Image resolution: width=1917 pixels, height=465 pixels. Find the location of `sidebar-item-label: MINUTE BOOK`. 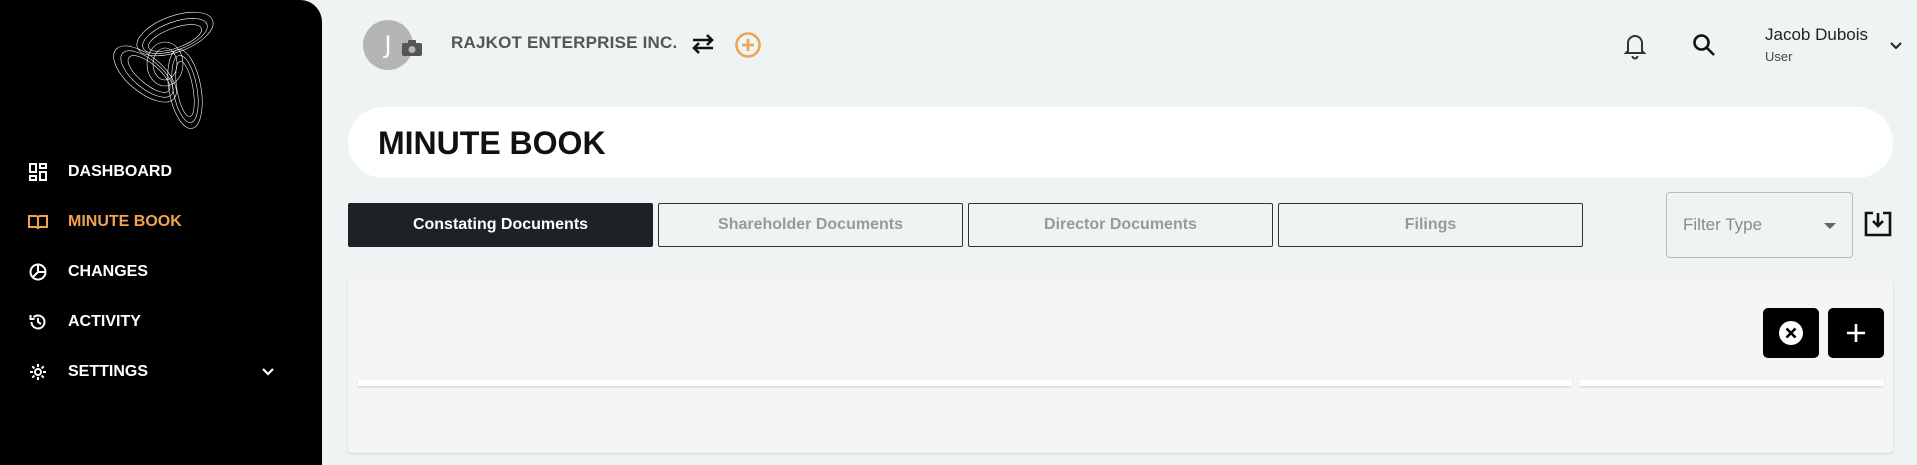

sidebar-item-label: MINUTE BOOK is located at coordinates (125, 221).